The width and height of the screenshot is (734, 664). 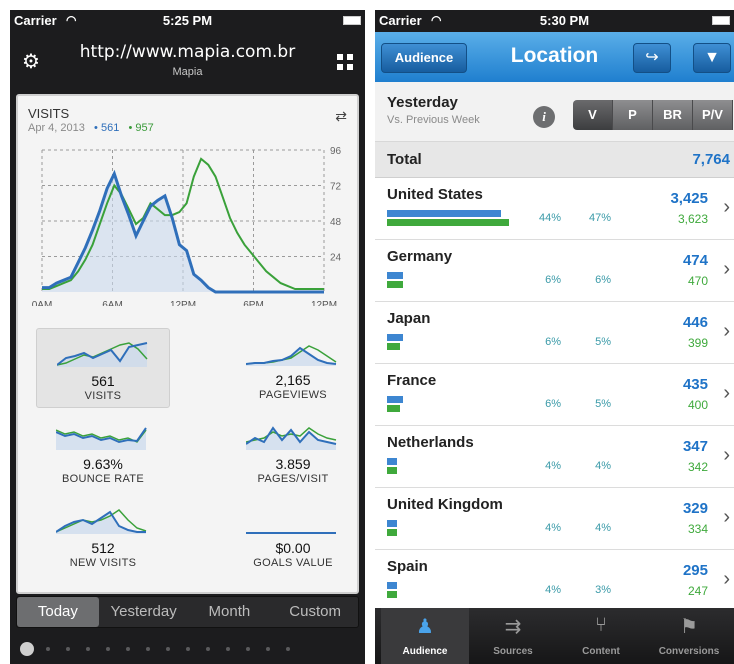 What do you see at coordinates (601, 651) in the screenshot?
I see `tab-label: Content` at bounding box center [601, 651].